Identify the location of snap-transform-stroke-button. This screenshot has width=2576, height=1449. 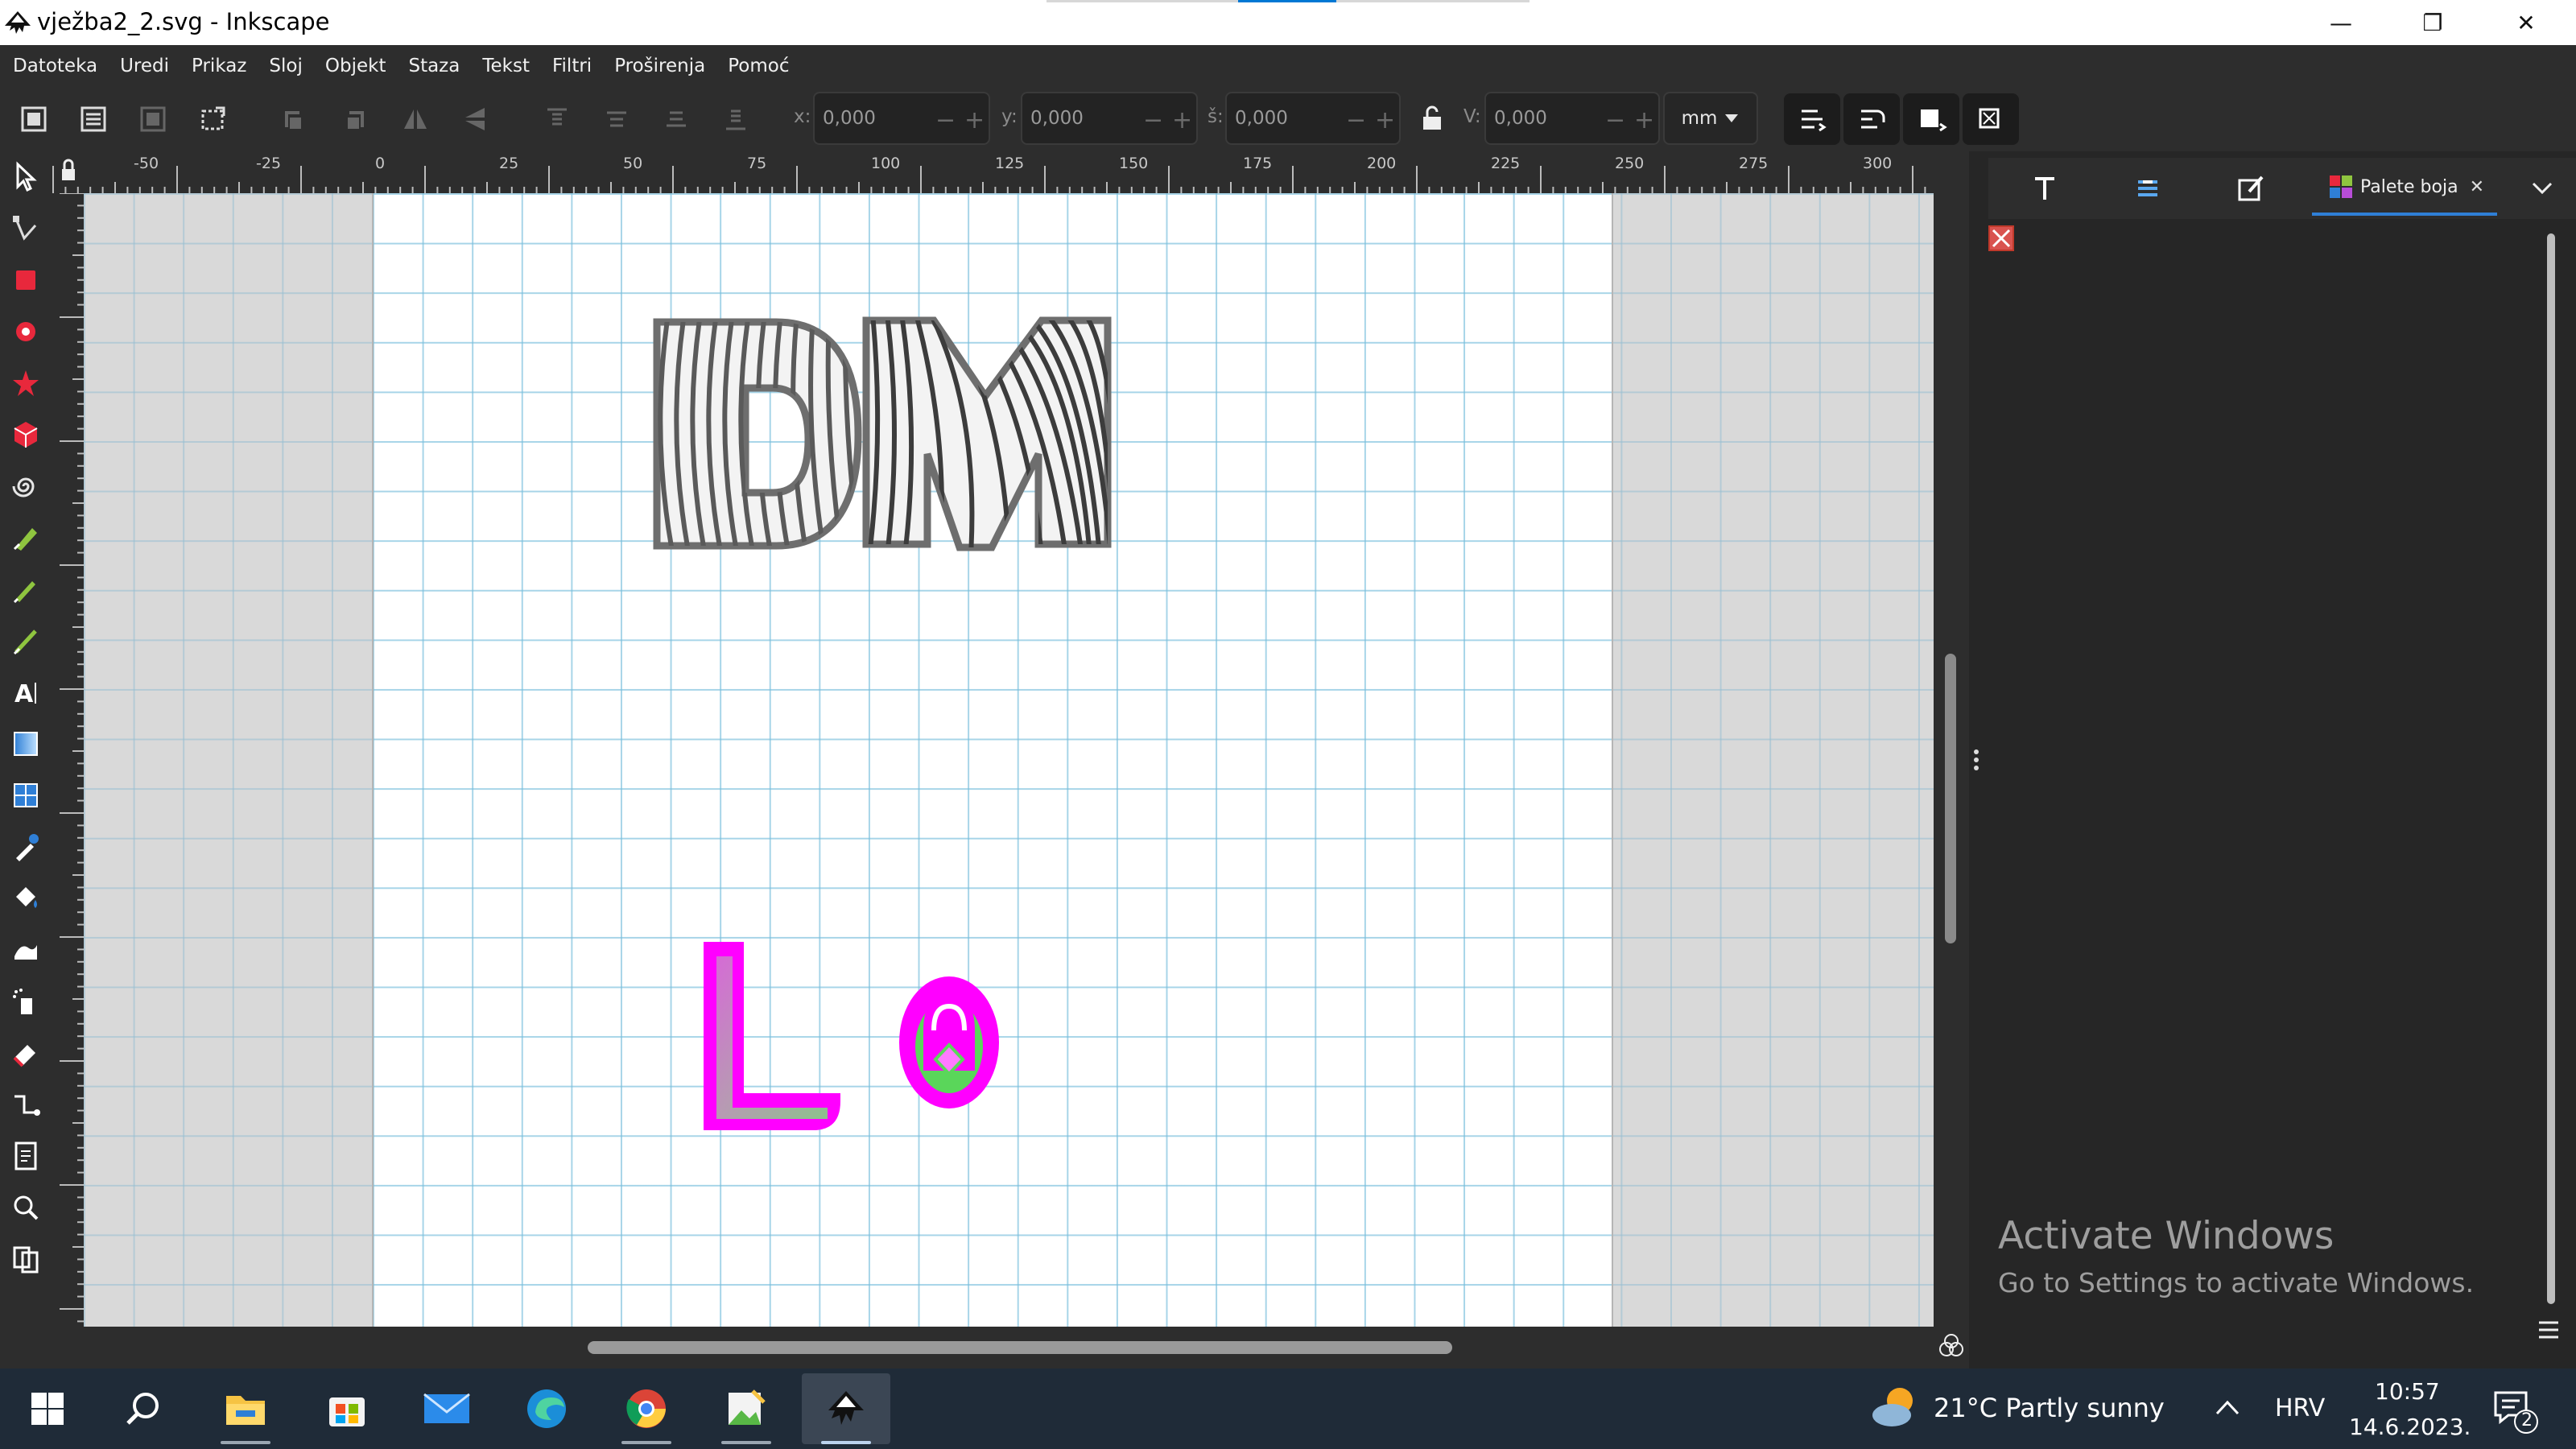
(1812, 119).